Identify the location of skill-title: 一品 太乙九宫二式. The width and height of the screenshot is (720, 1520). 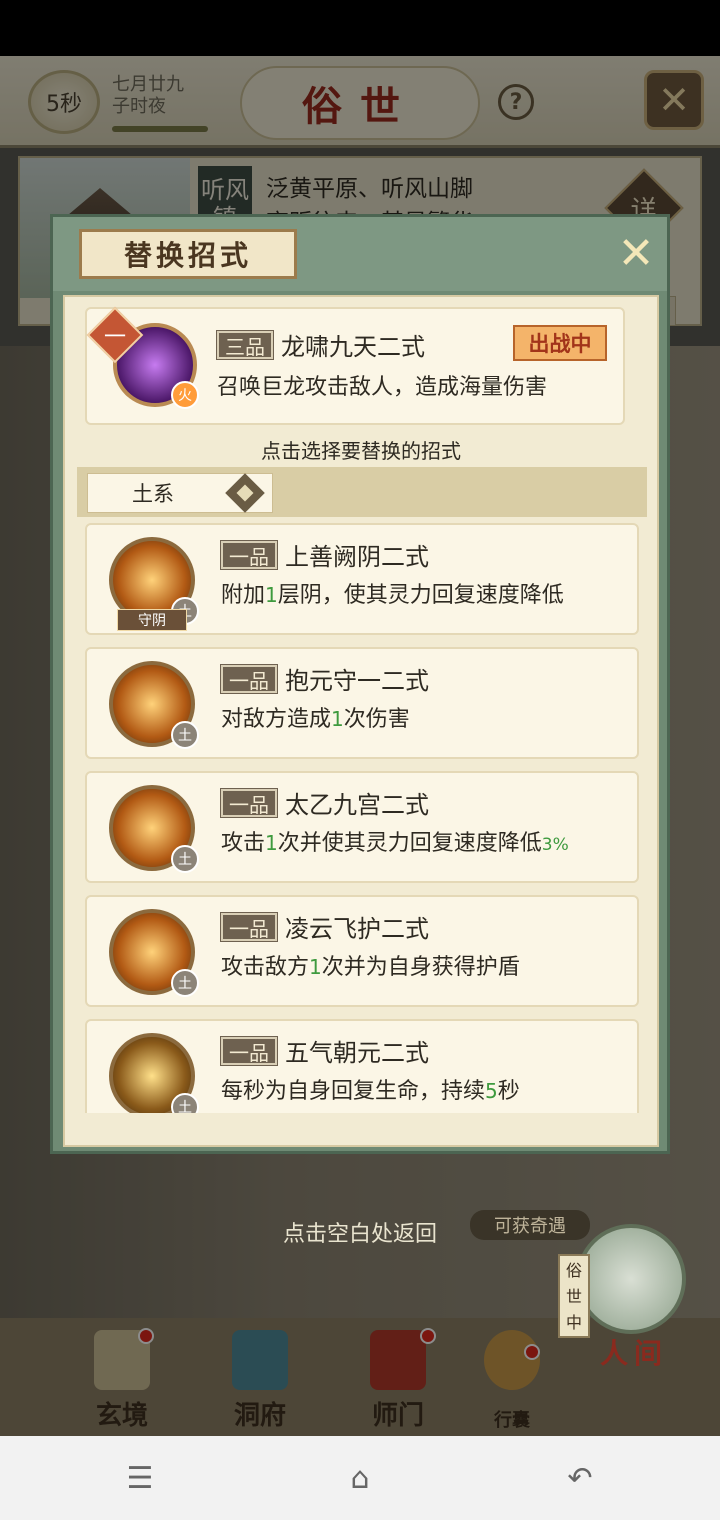
(324, 802).